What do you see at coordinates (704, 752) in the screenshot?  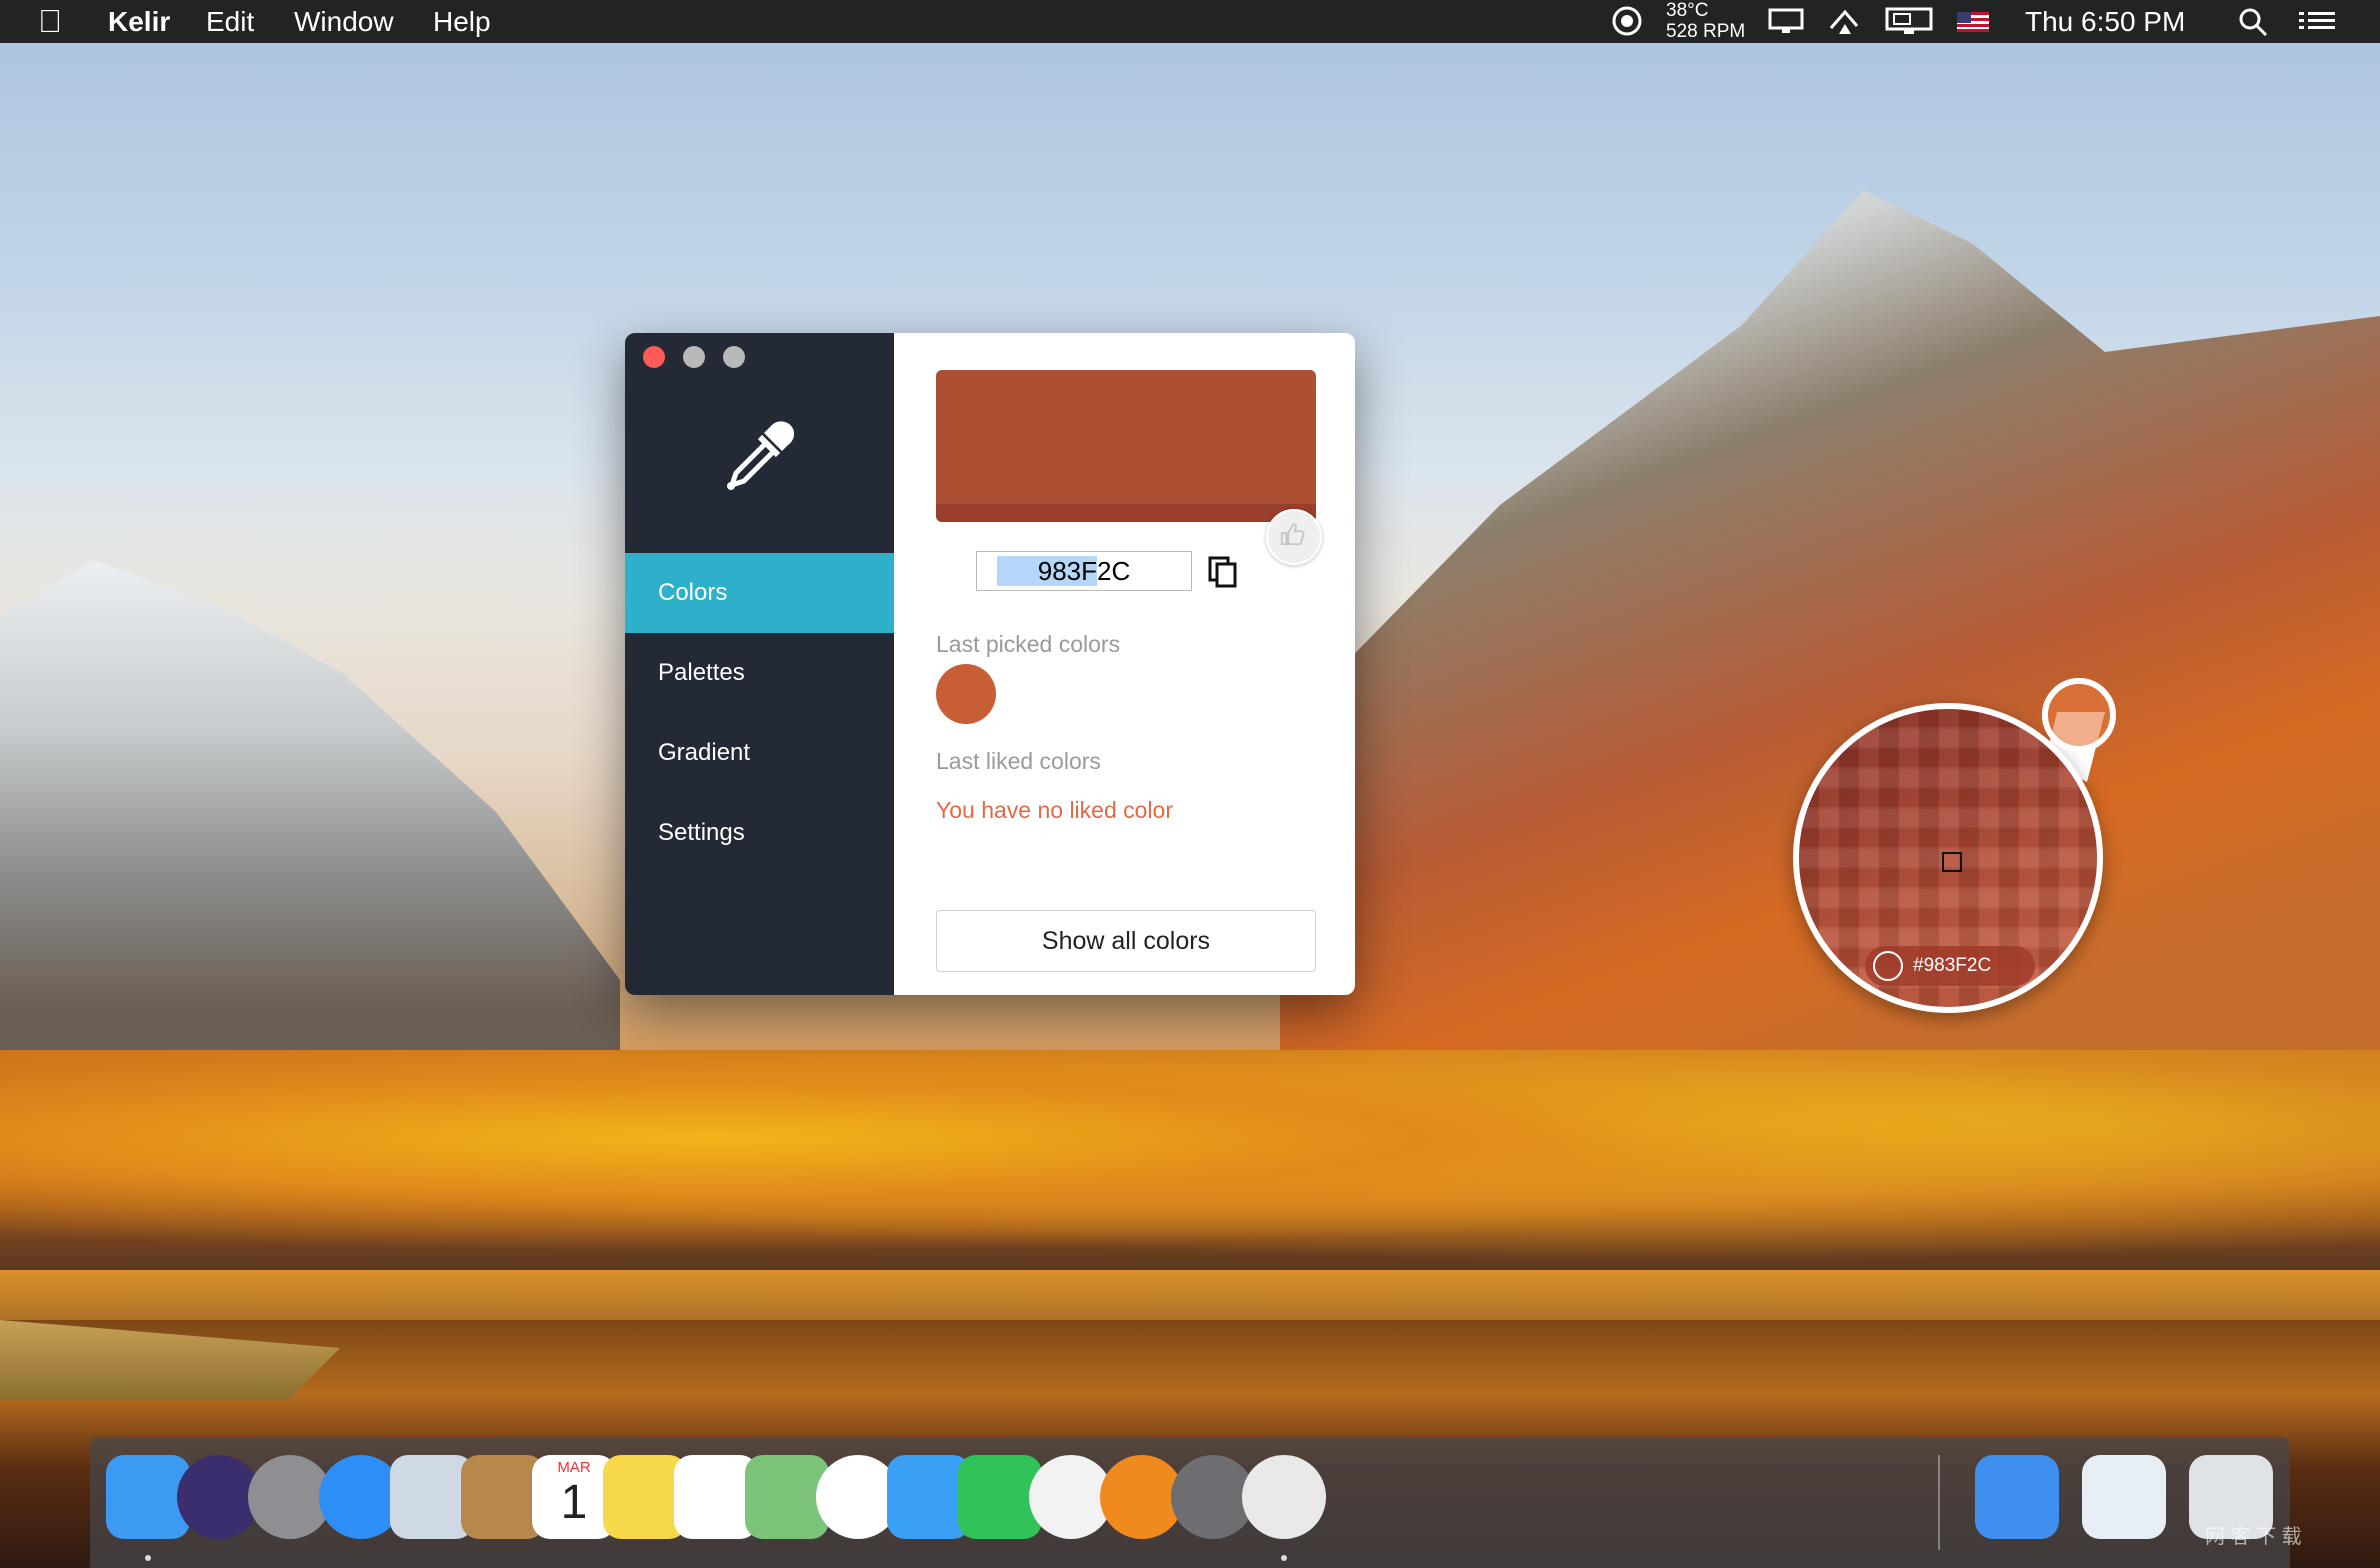 I see `sidebar-item-label: Gradient` at bounding box center [704, 752].